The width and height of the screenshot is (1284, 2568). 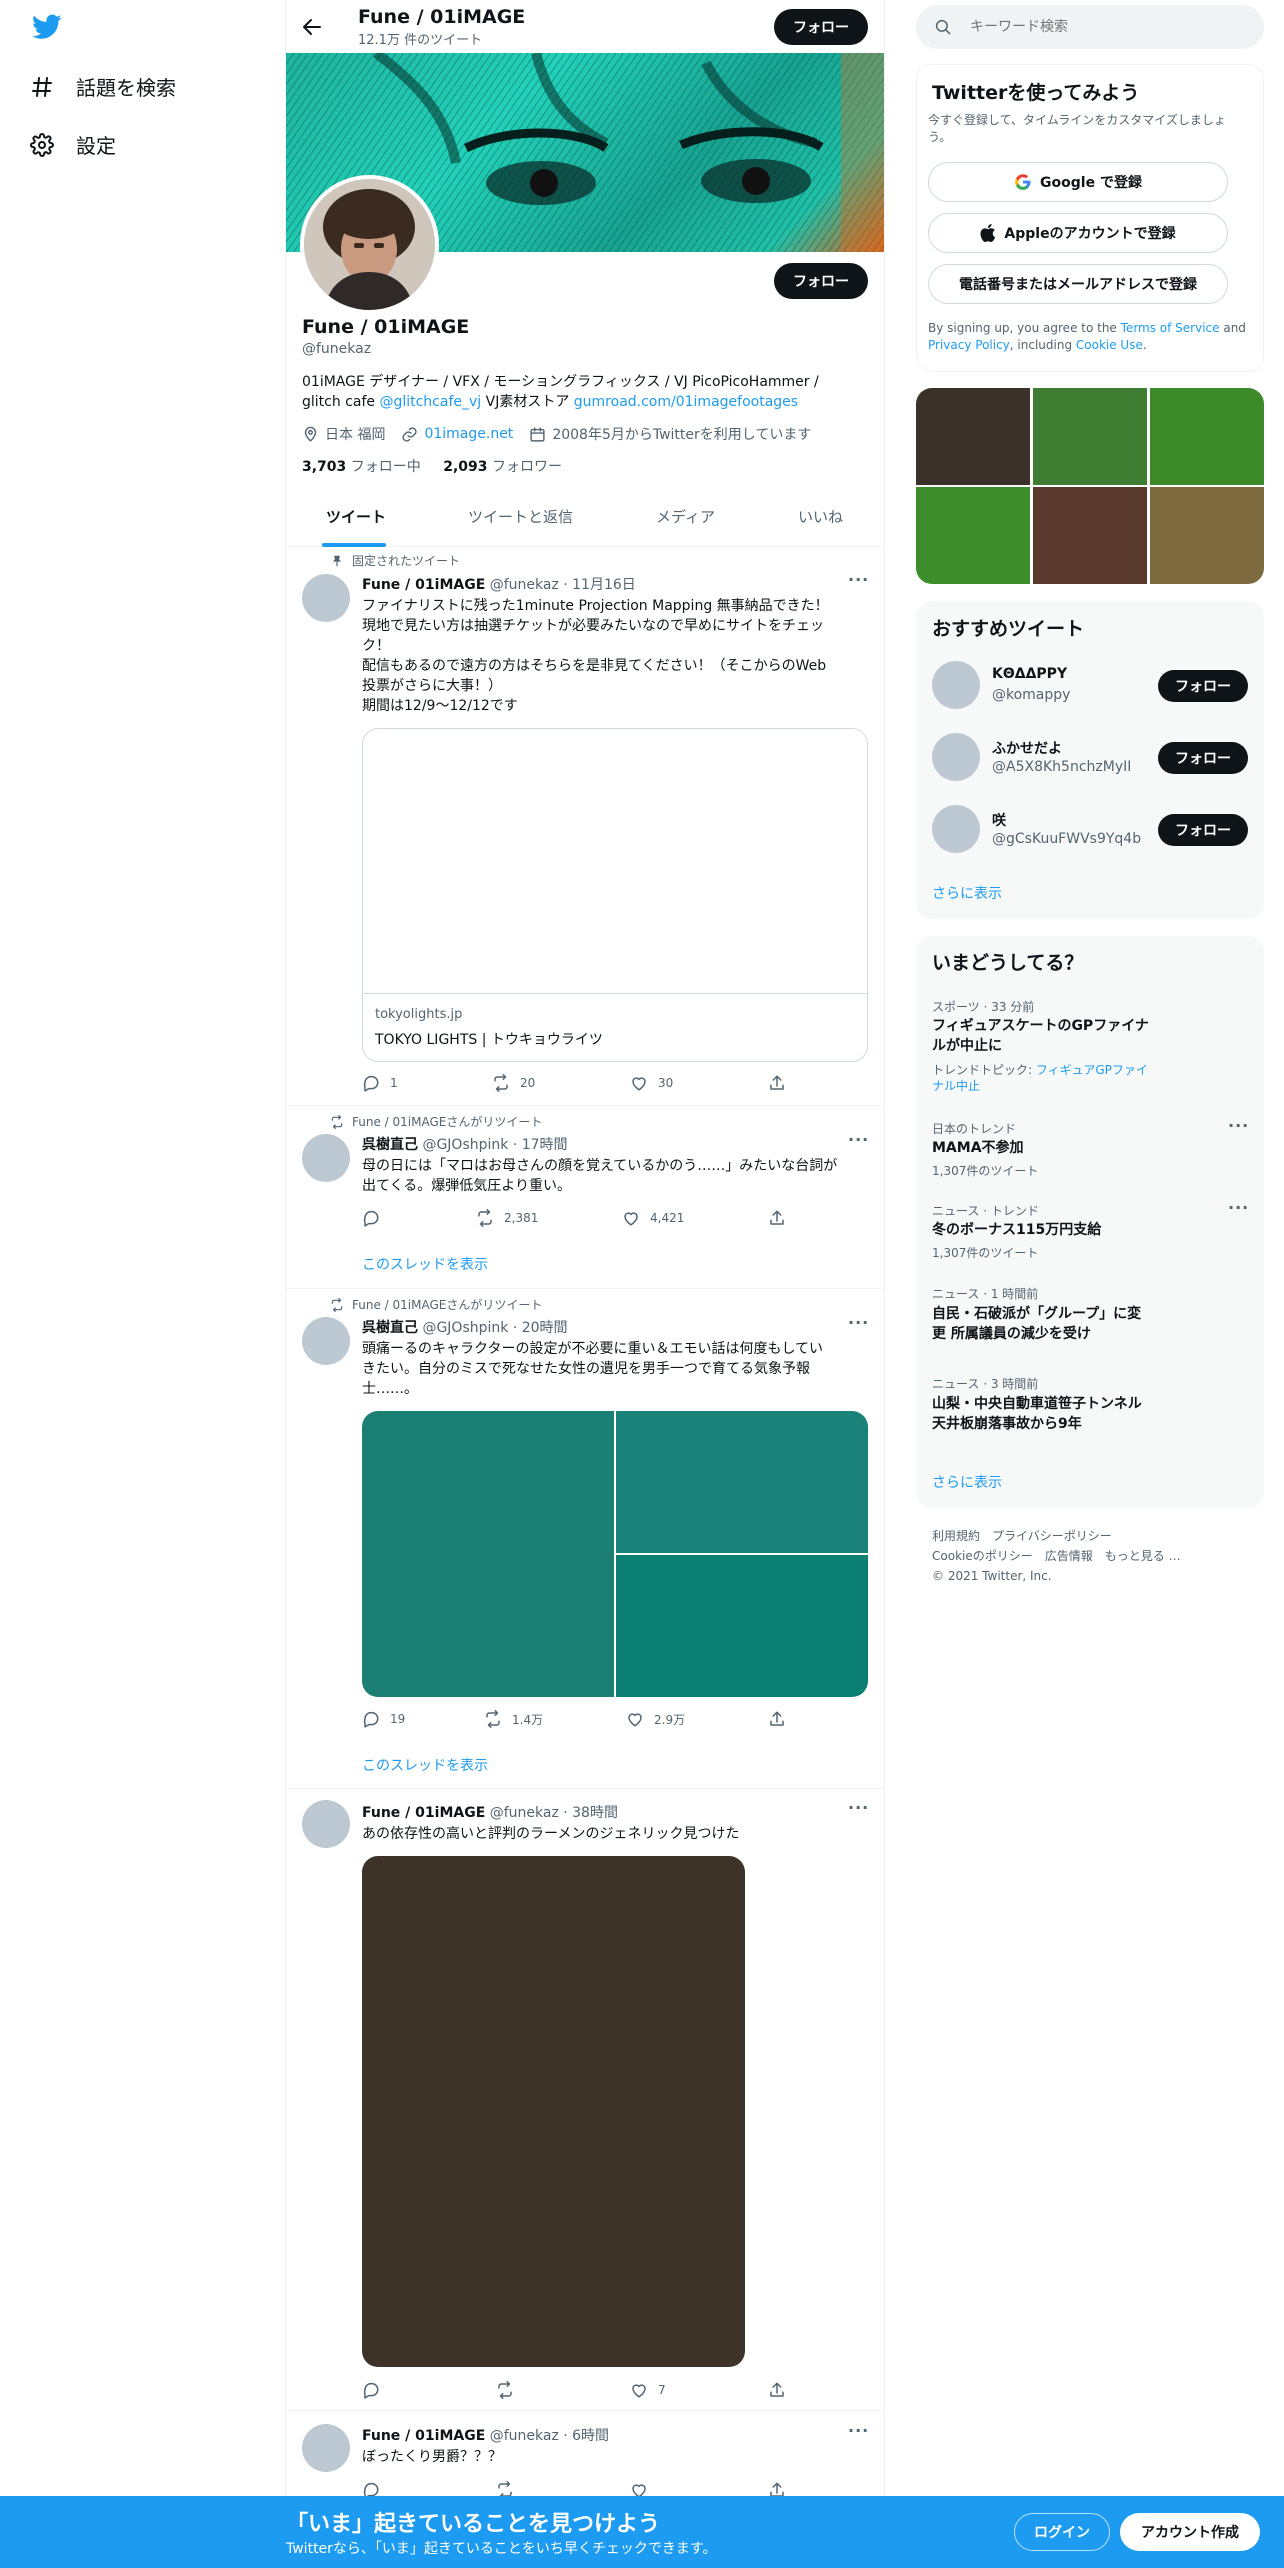 I want to click on tweet-meta: @GJOshpink · 20時間, so click(x=495, y=1328).